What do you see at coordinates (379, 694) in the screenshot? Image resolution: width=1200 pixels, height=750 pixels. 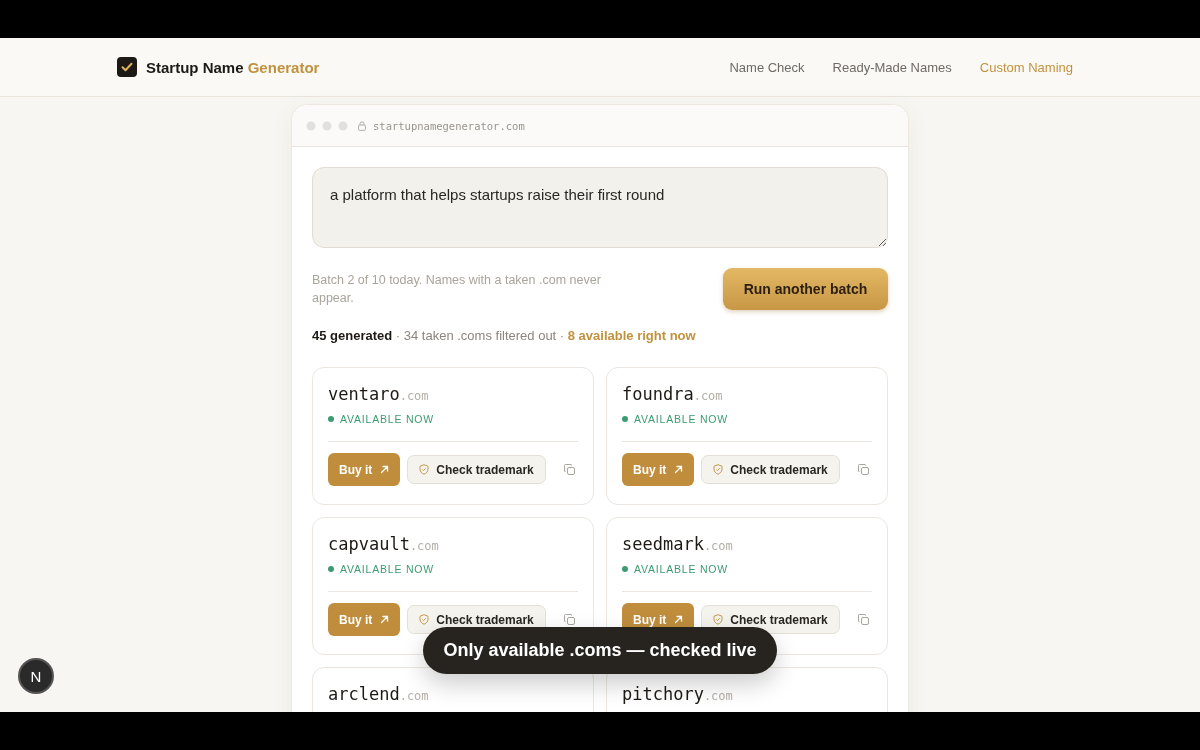 I see `domain-name: arclend.com` at bounding box center [379, 694].